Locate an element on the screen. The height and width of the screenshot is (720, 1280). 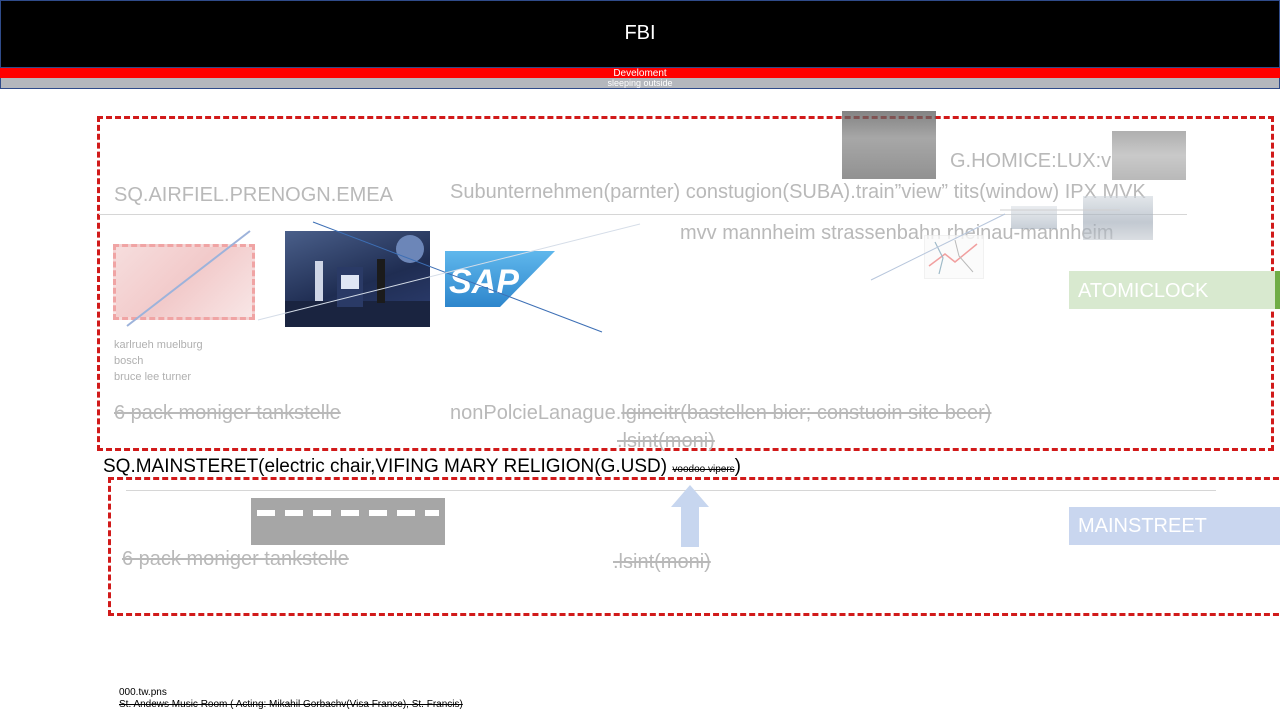
nonpolice-text: nonPolcieLanague. is located at coordinates (536, 413).